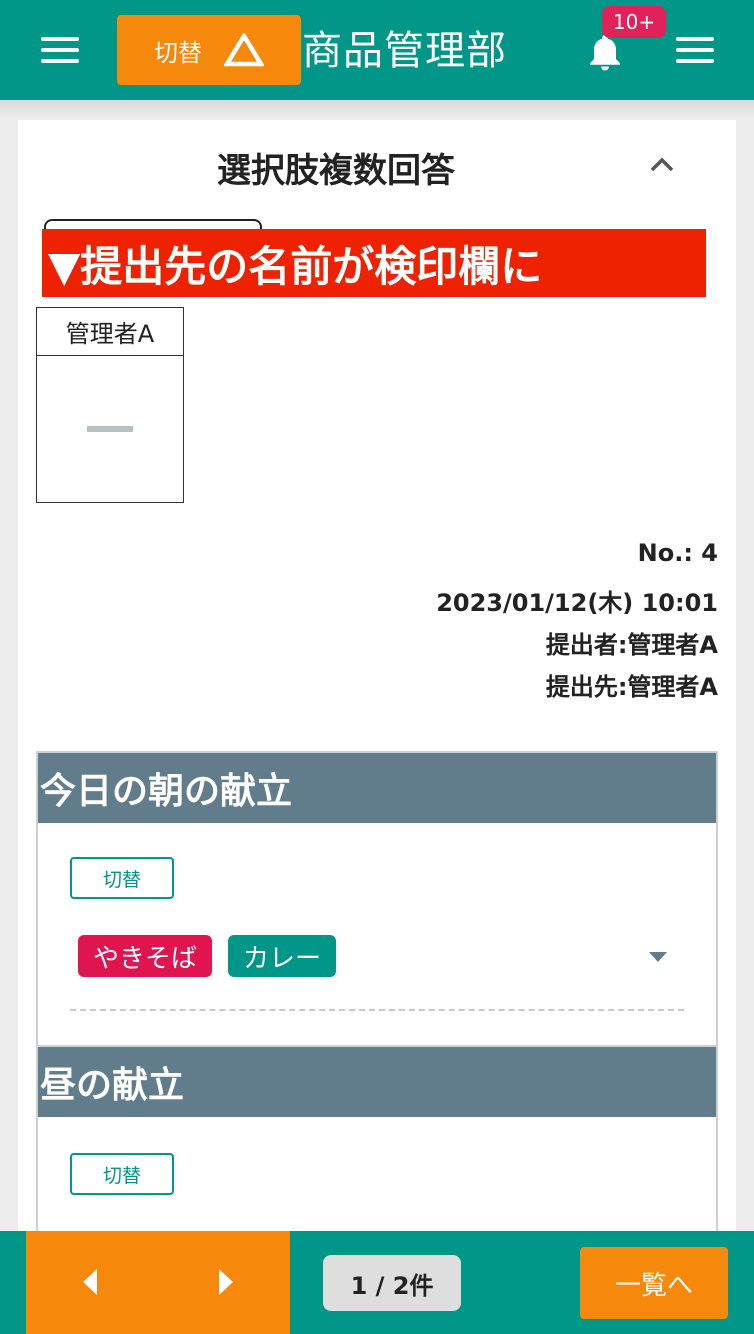  What do you see at coordinates (60, 50) in the screenshot?
I see `menu-left-icon` at bounding box center [60, 50].